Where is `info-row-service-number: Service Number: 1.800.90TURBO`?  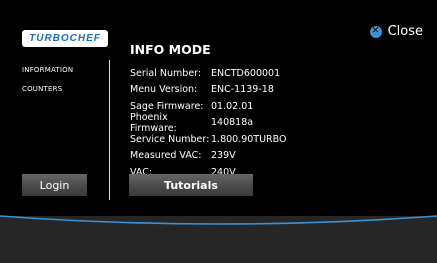
info-row-service-number: Service Number: 1.800.90TURBO is located at coordinates (208, 139).